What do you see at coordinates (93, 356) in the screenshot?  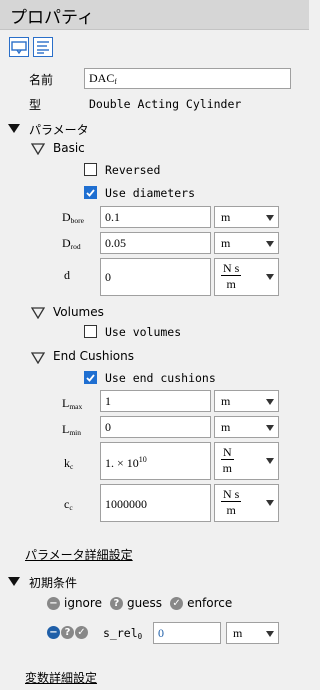 I see `end-cushions-header: End Cushions` at bounding box center [93, 356].